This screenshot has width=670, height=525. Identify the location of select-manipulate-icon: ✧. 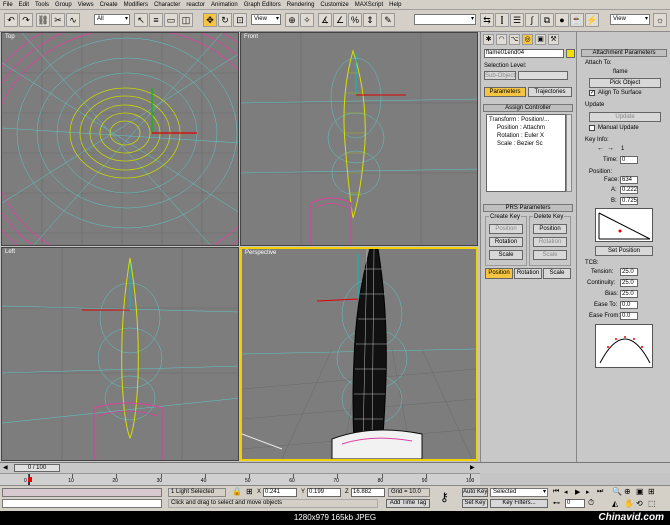
(307, 20).